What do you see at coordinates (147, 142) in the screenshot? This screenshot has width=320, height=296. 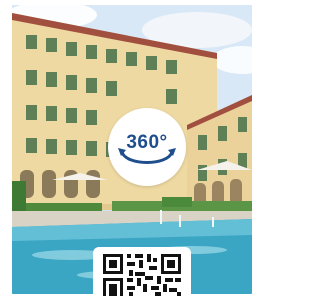 I see `360-label: 360°` at bounding box center [147, 142].